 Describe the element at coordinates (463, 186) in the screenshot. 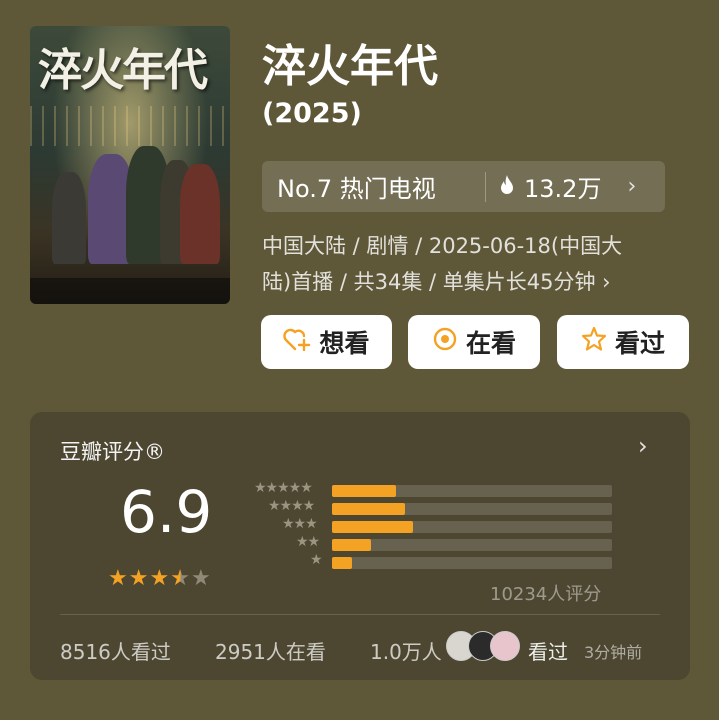

I see `ranking-pill: No.7 热门电视 13.2万 ›` at that location.